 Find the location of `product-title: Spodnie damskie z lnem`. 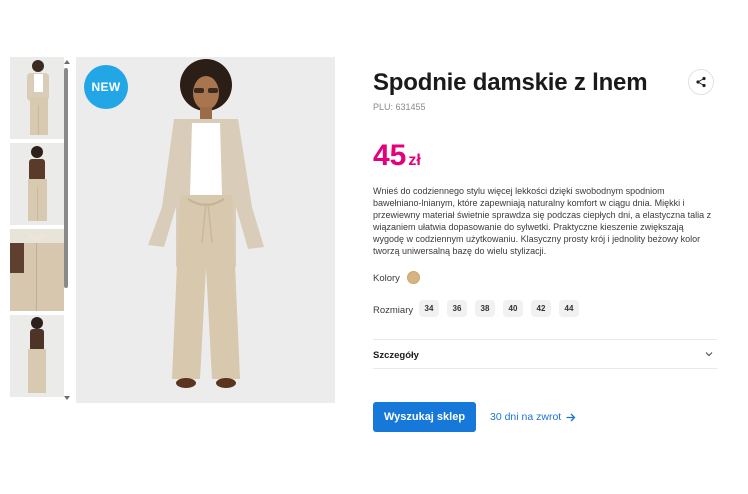

product-title: Spodnie damskie z lnem is located at coordinates (510, 82).